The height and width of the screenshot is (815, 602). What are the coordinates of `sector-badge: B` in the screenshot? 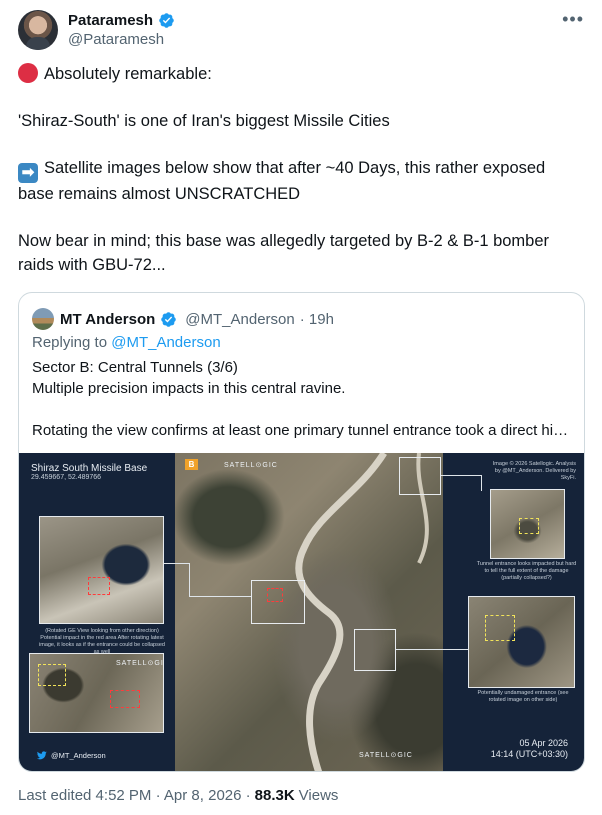 It's located at (191, 464).